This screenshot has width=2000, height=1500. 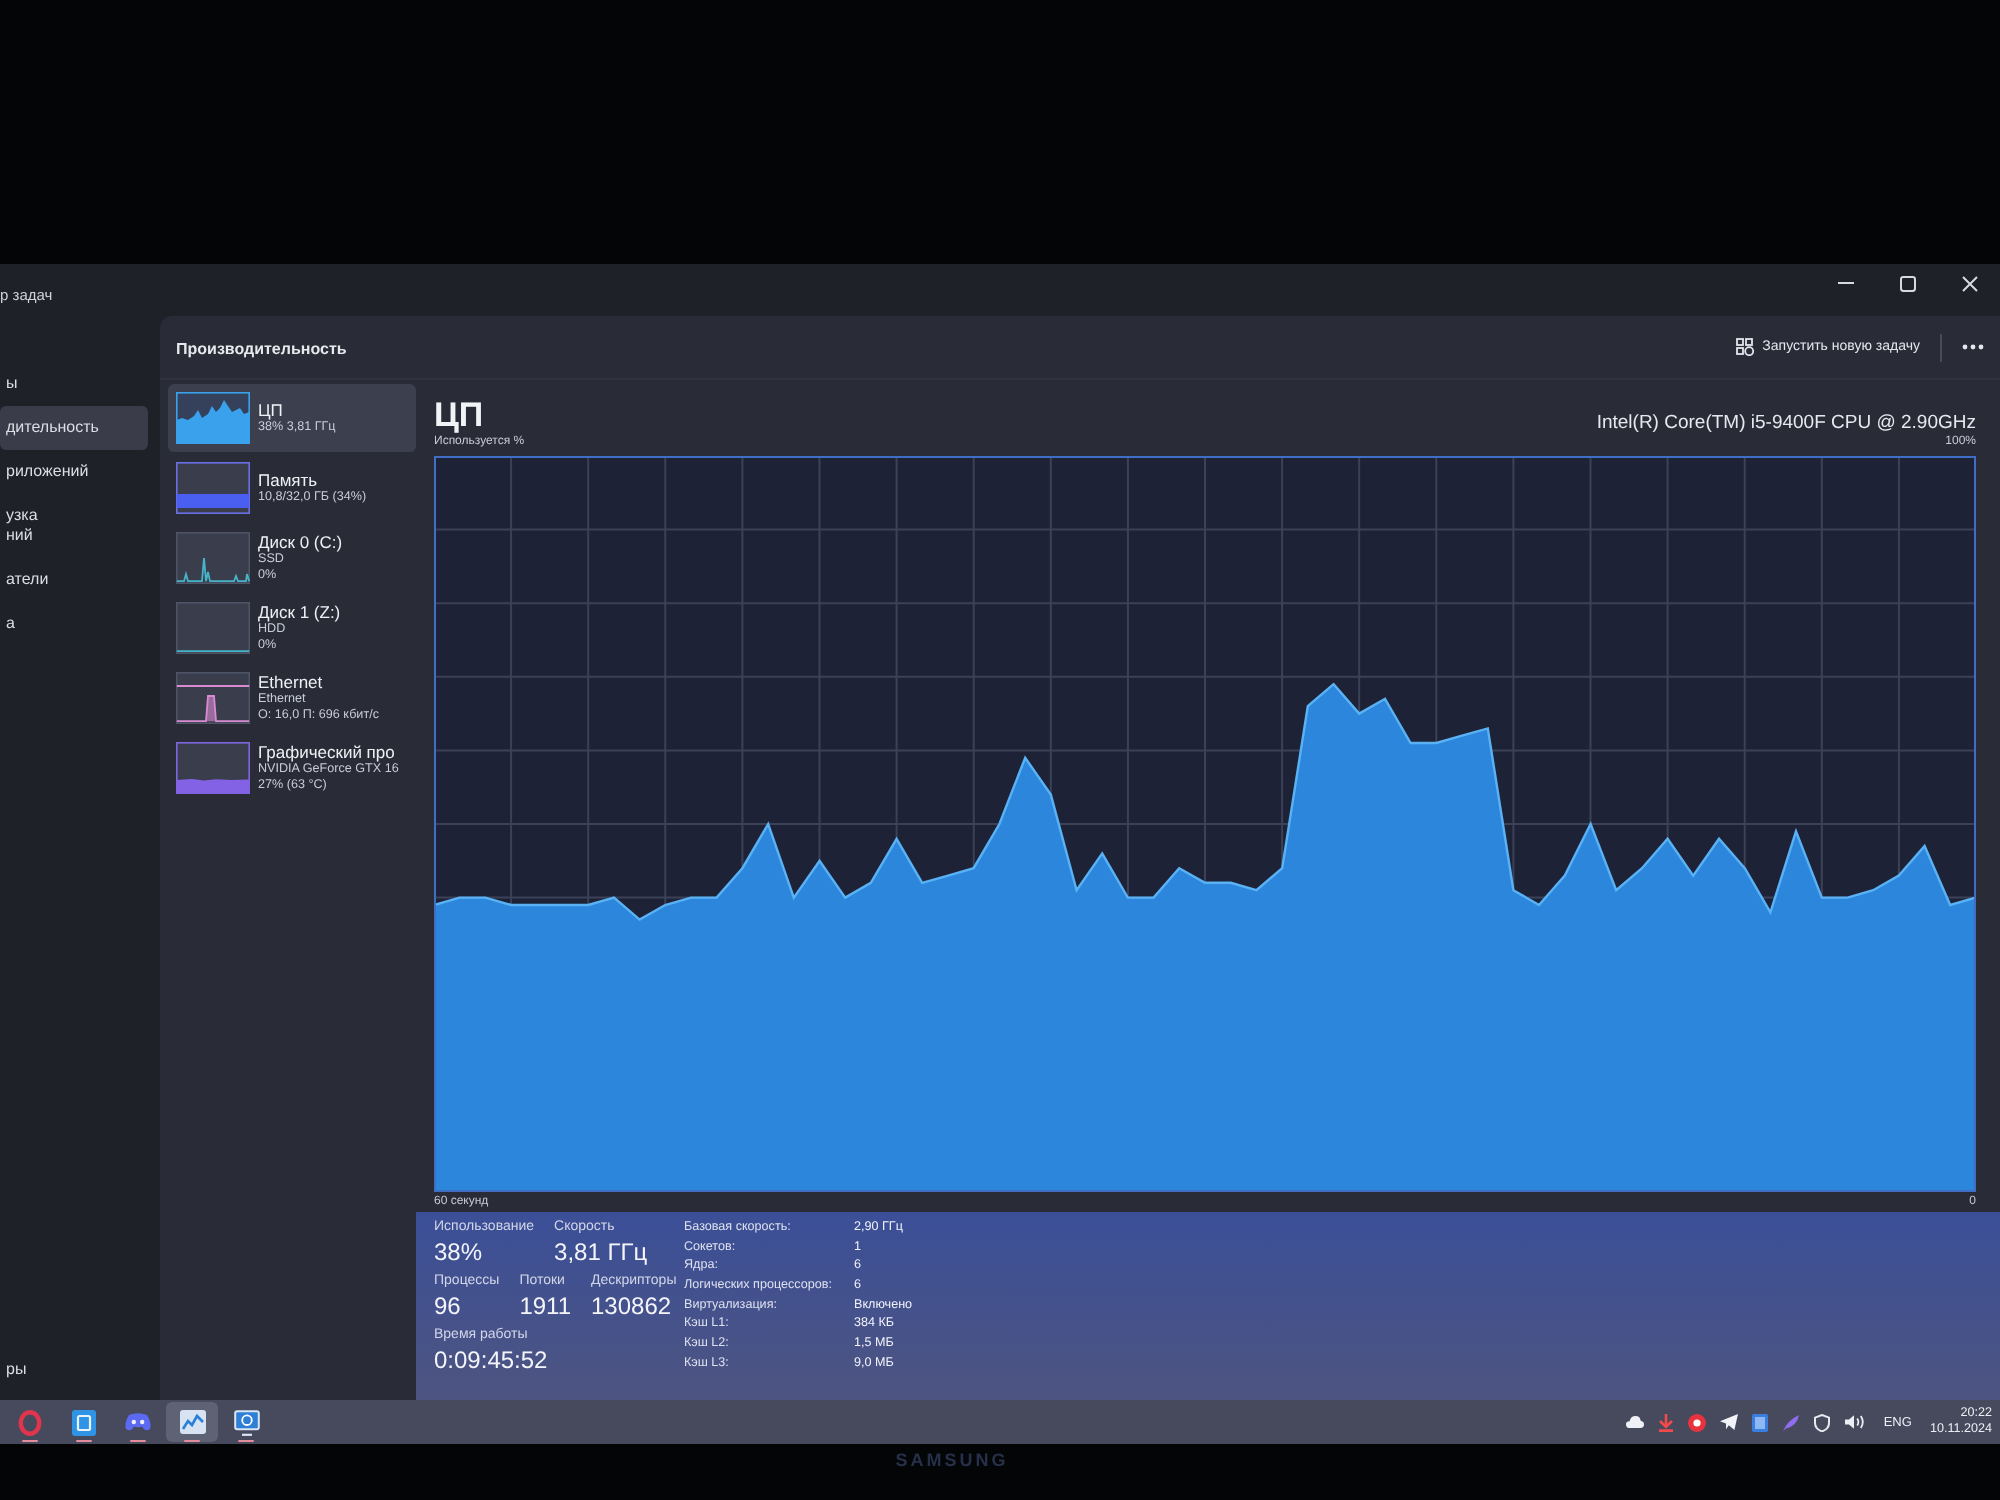 I want to click on maximize-icon, so click(x=1907, y=283).